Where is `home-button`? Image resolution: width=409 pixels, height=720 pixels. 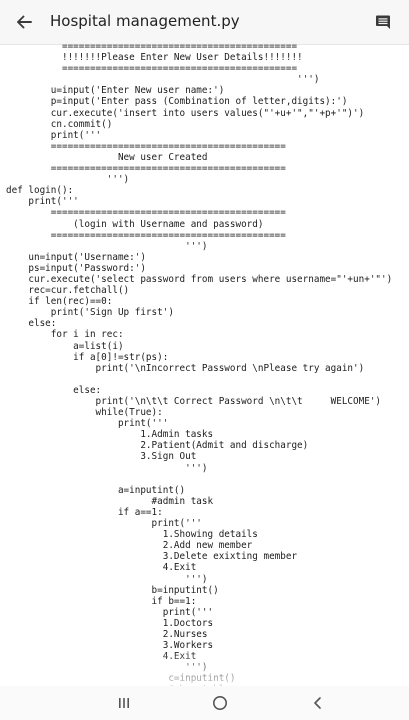
home-button is located at coordinates (220, 703).